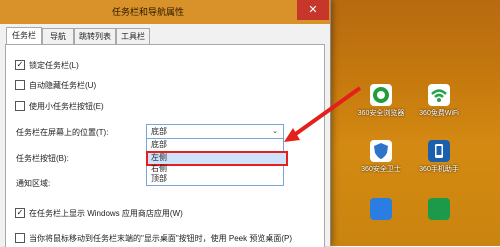 The image size is (500, 247). What do you see at coordinates (20, 238) in the screenshot?
I see `peek-checkbox` at bounding box center [20, 238].